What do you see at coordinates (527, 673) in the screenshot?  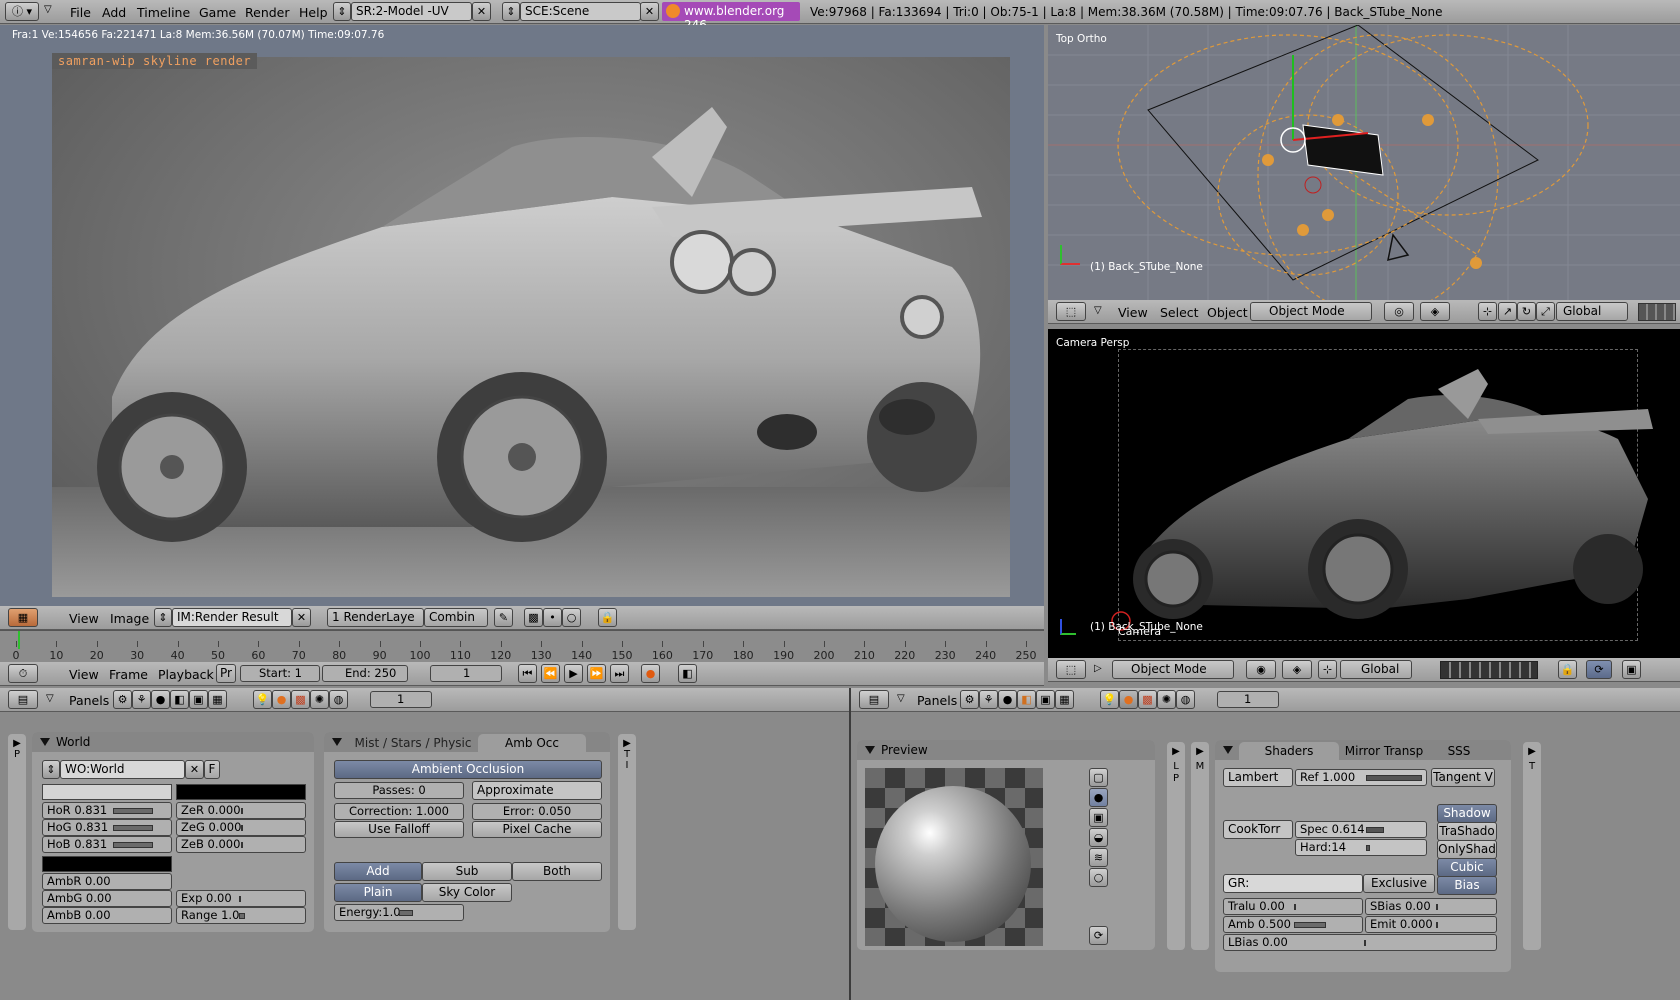 I see `jump-start-icon: ⏮` at bounding box center [527, 673].